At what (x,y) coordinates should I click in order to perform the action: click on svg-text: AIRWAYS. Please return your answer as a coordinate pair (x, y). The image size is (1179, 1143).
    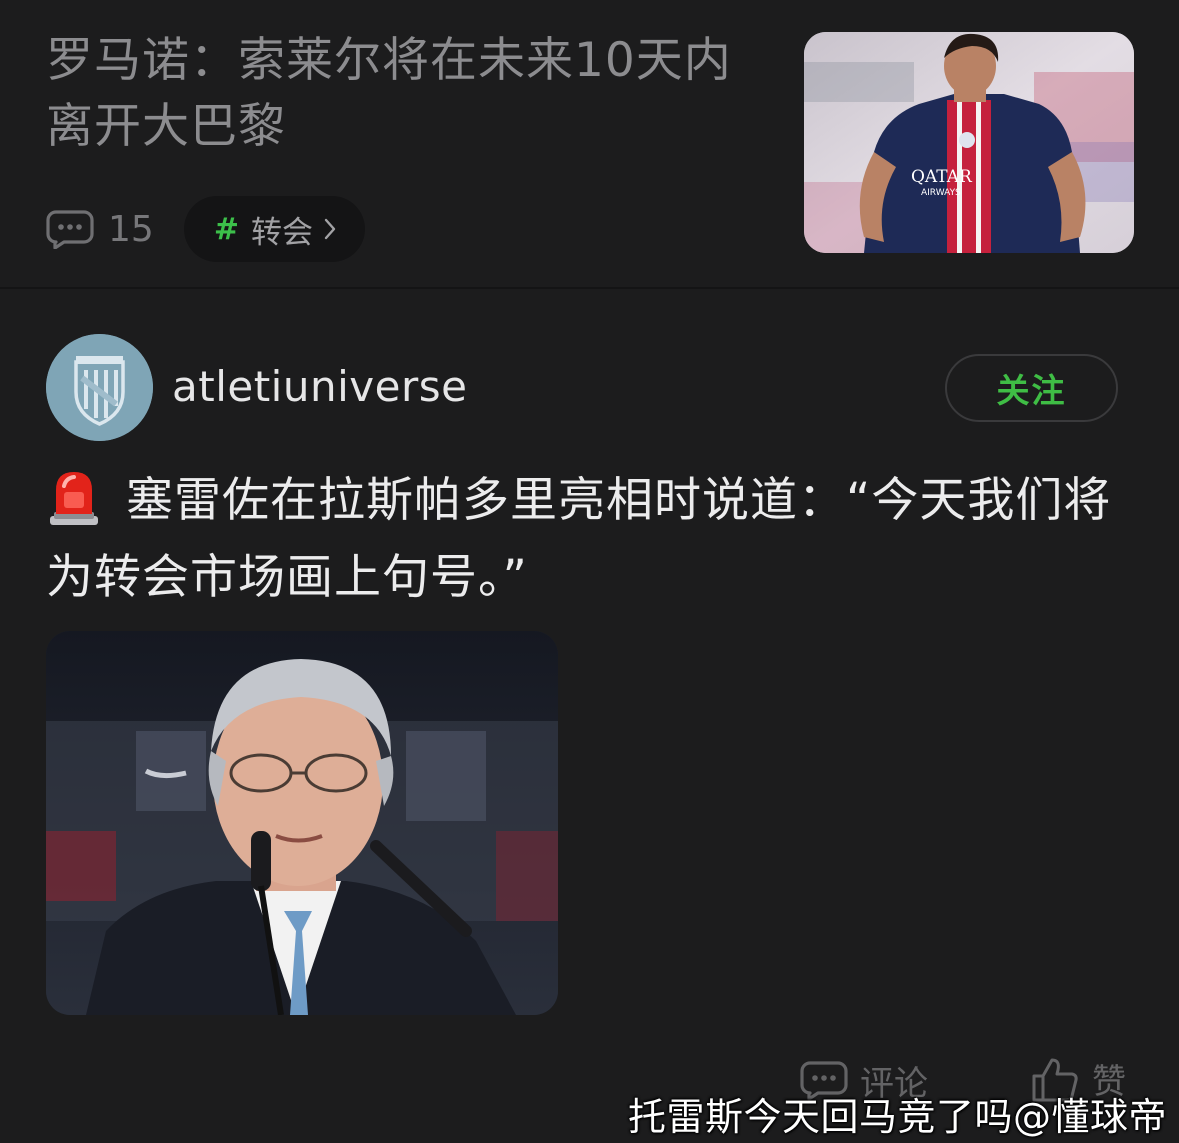
    Looking at the image, I should click on (941, 193).